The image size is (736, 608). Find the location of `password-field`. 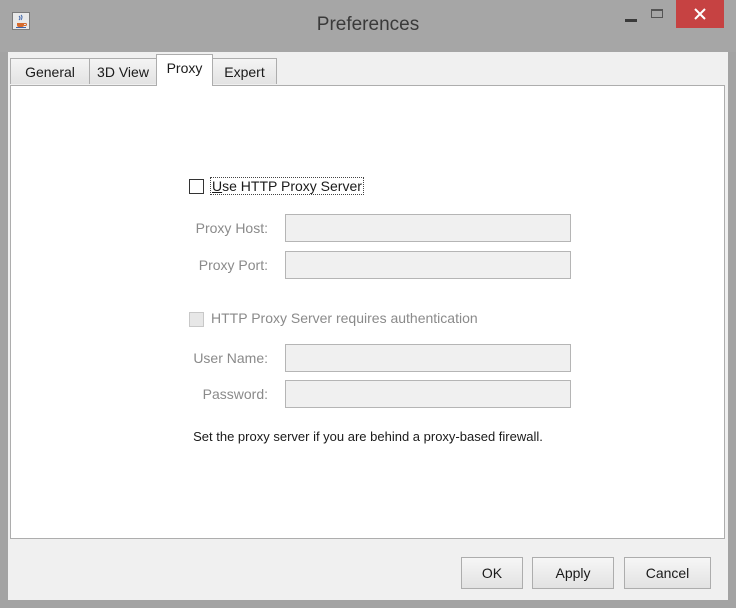

password-field is located at coordinates (428, 394).